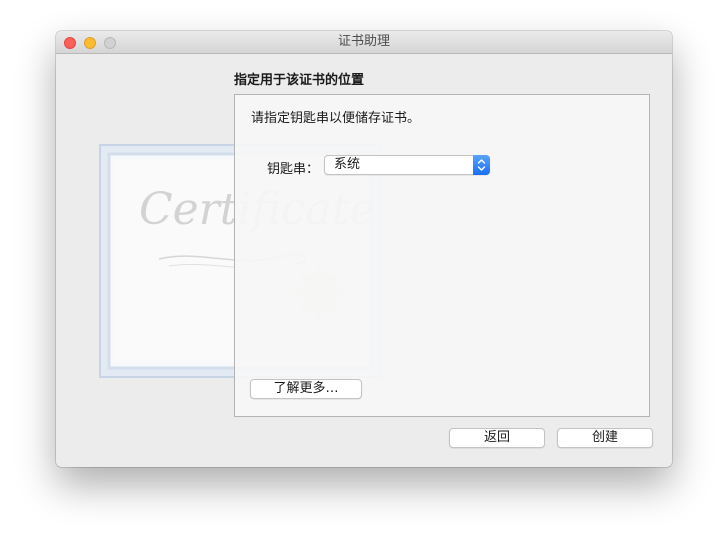  Describe the element at coordinates (293, 169) in the screenshot. I see `keychain-label: 钥匙串：` at that location.